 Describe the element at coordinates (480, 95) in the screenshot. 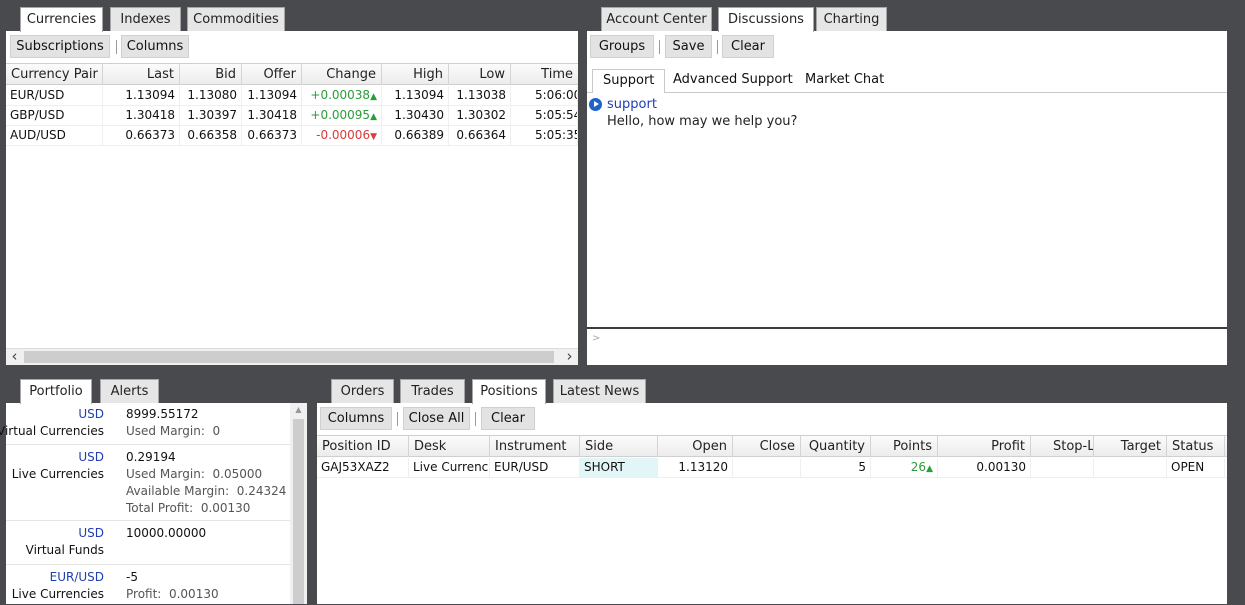

I see `low-cell: 1.13038` at that location.